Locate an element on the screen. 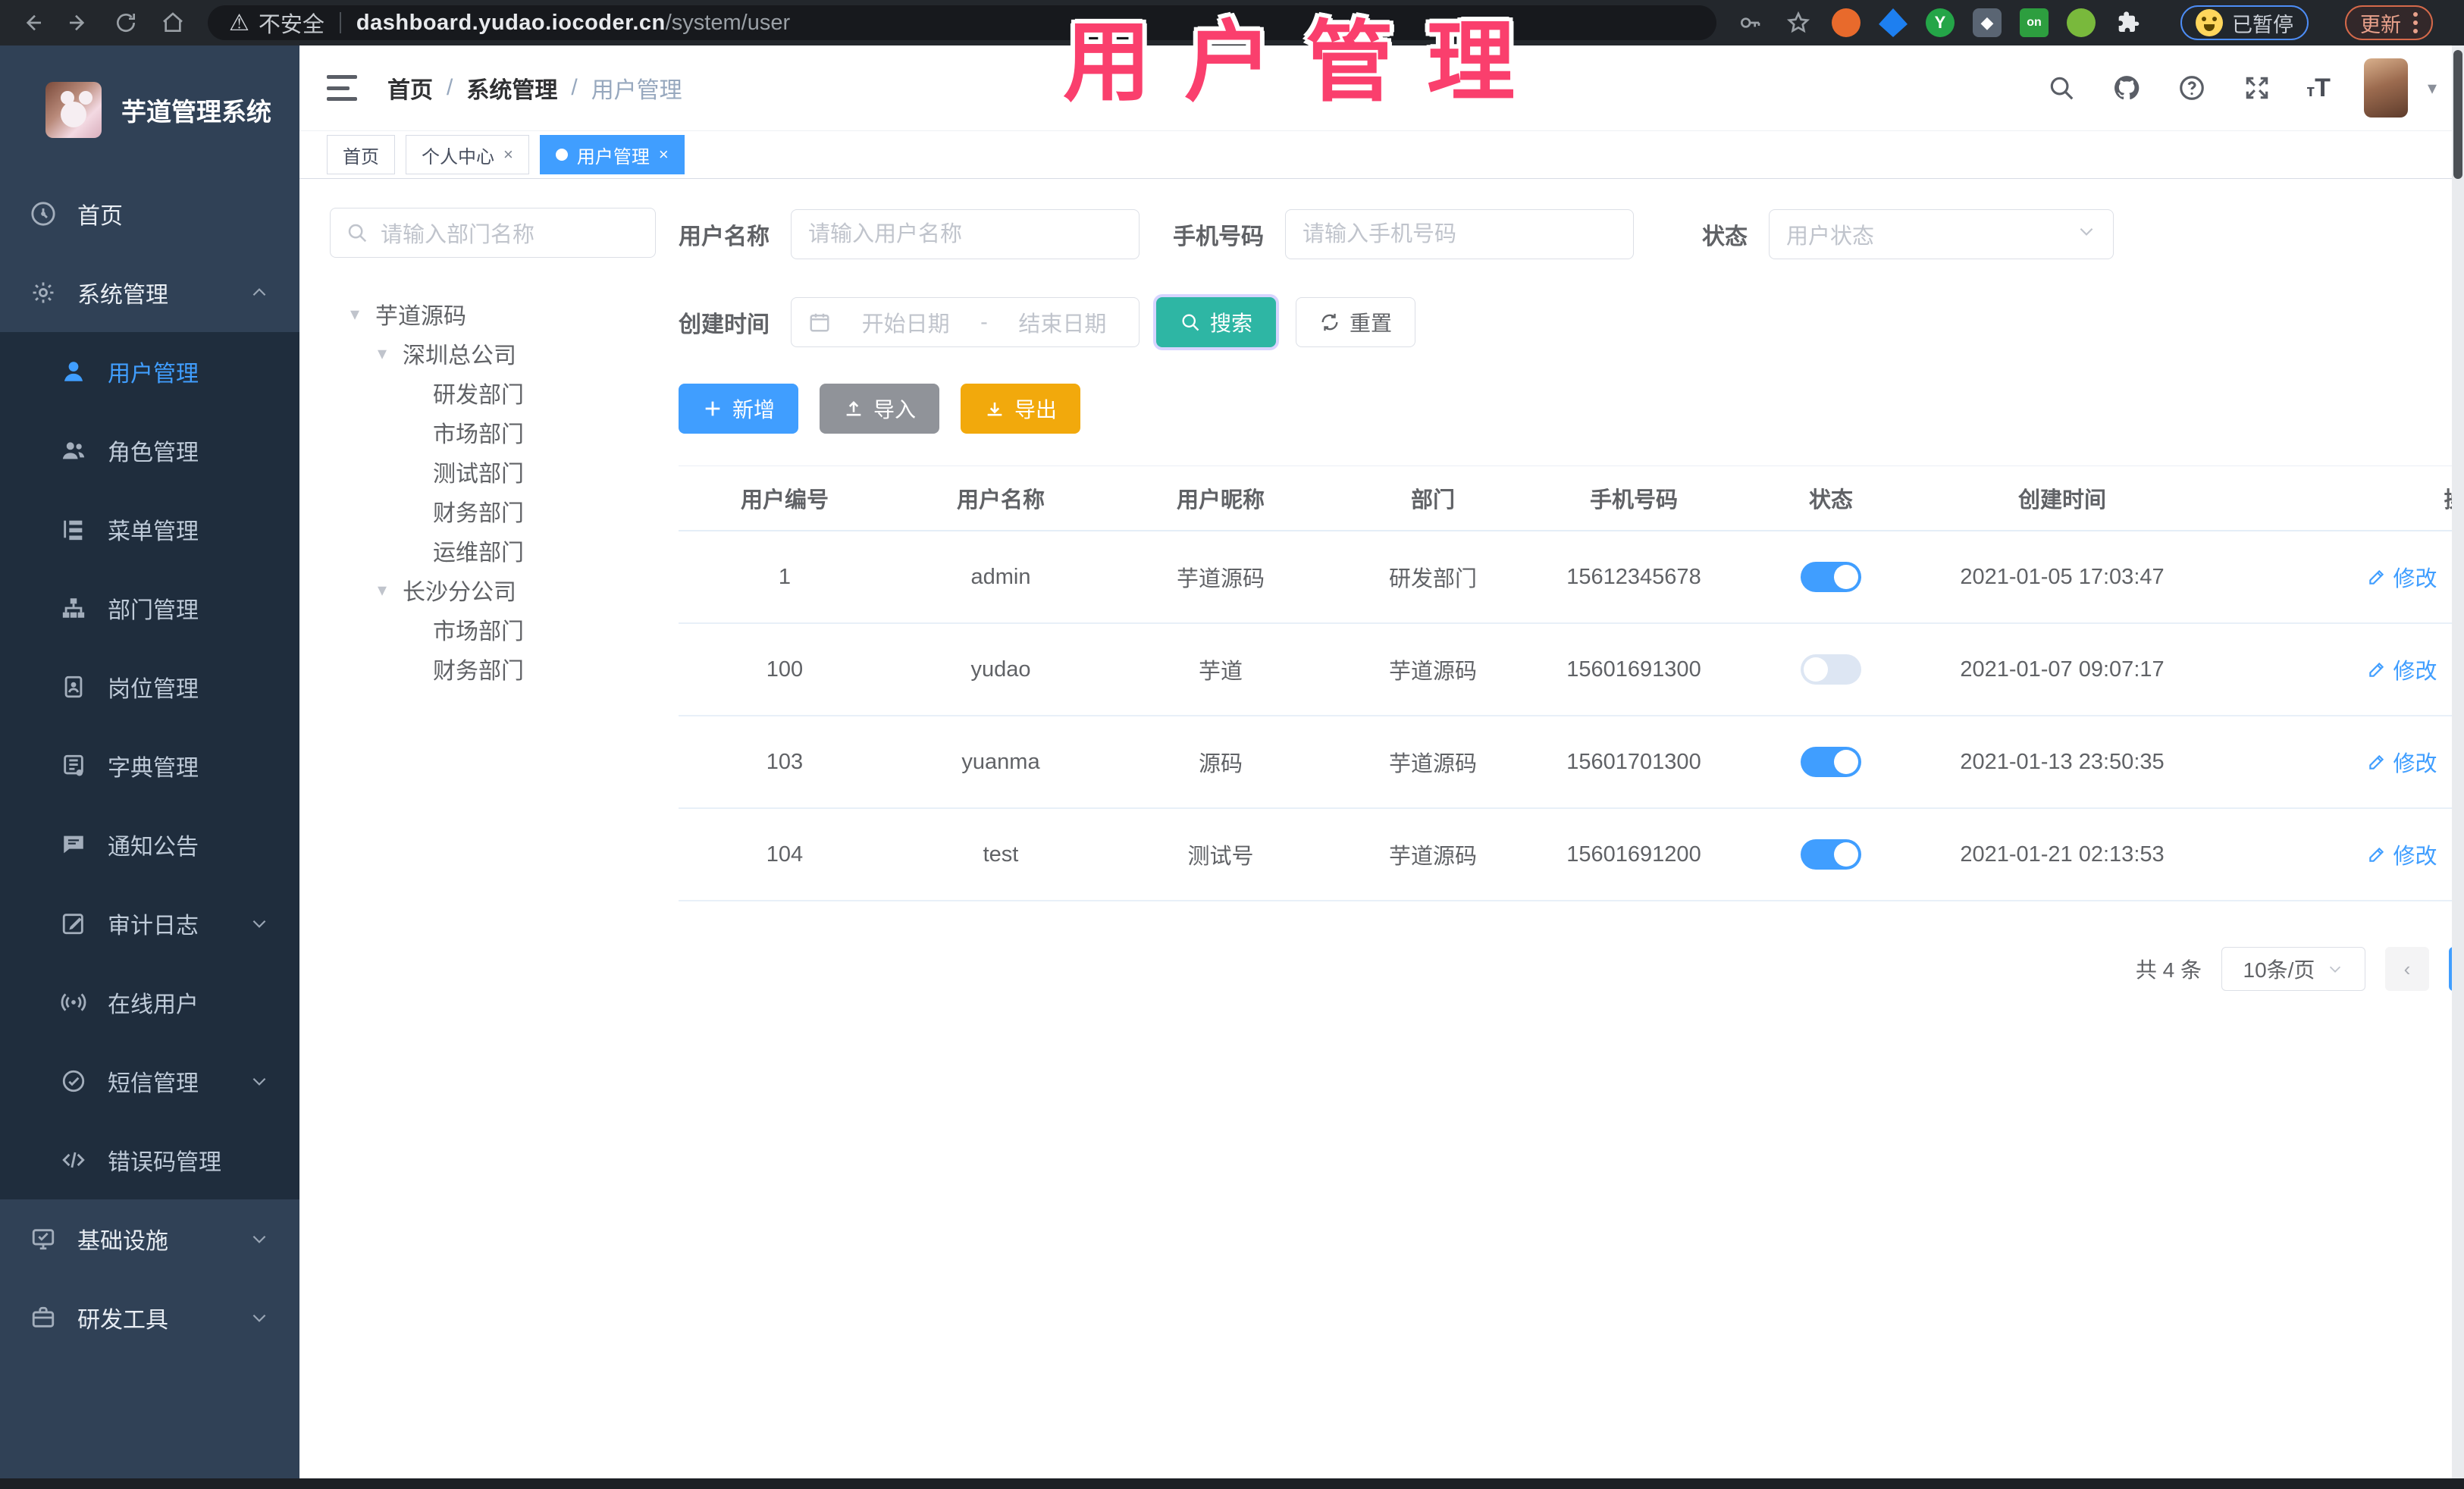 The height and width of the screenshot is (1489, 2464). date-range-picker: 开始日期 - 结束日期 is located at coordinates (966, 322).